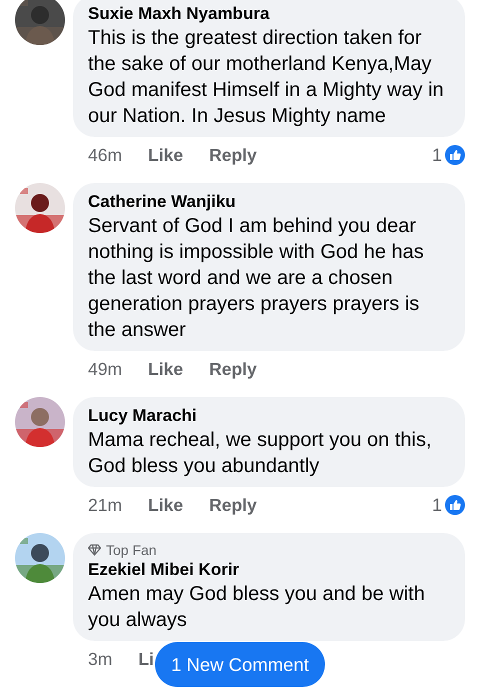 This screenshot has height=691, width=480. What do you see at coordinates (260, 453) in the screenshot?
I see `comment-text: Mama recheal, we support you on this, God bless you abundantly` at bounding box center [260, 453].